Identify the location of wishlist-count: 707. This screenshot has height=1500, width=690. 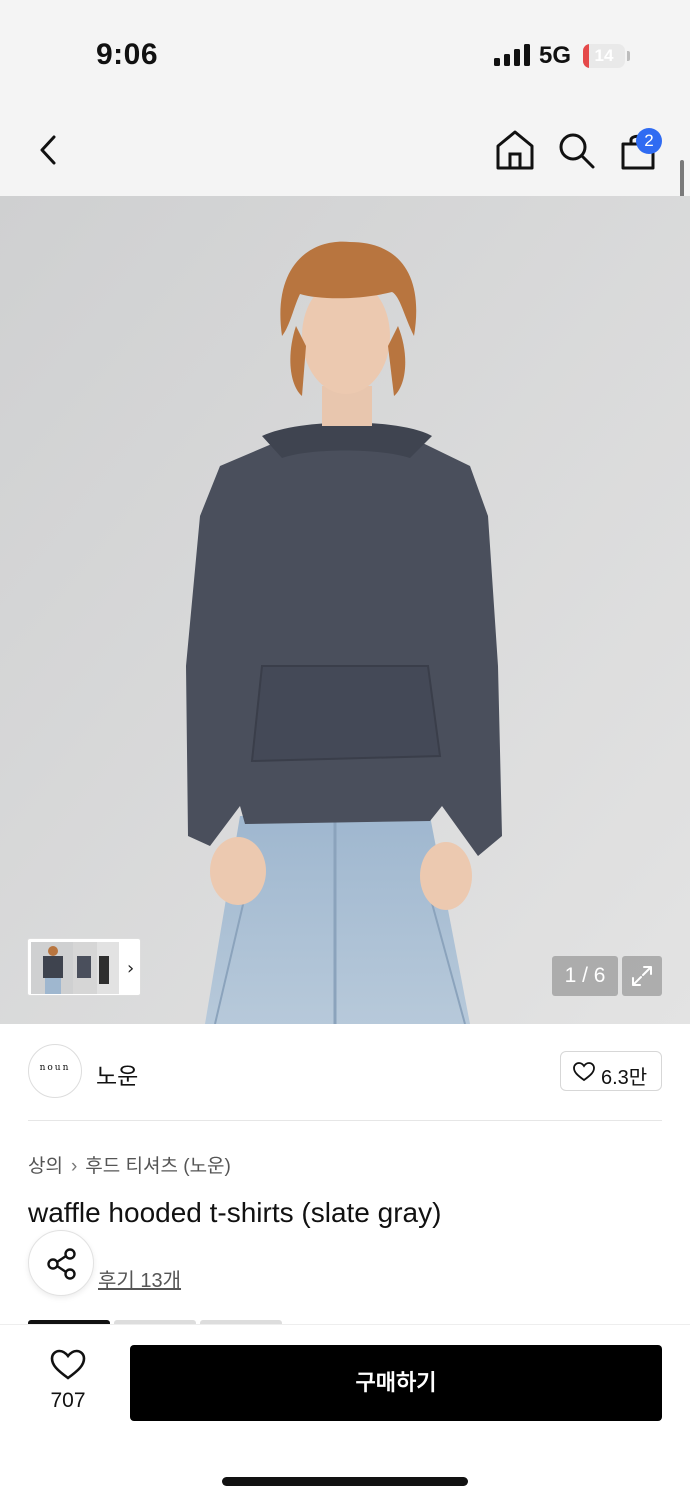
(68, 1400).